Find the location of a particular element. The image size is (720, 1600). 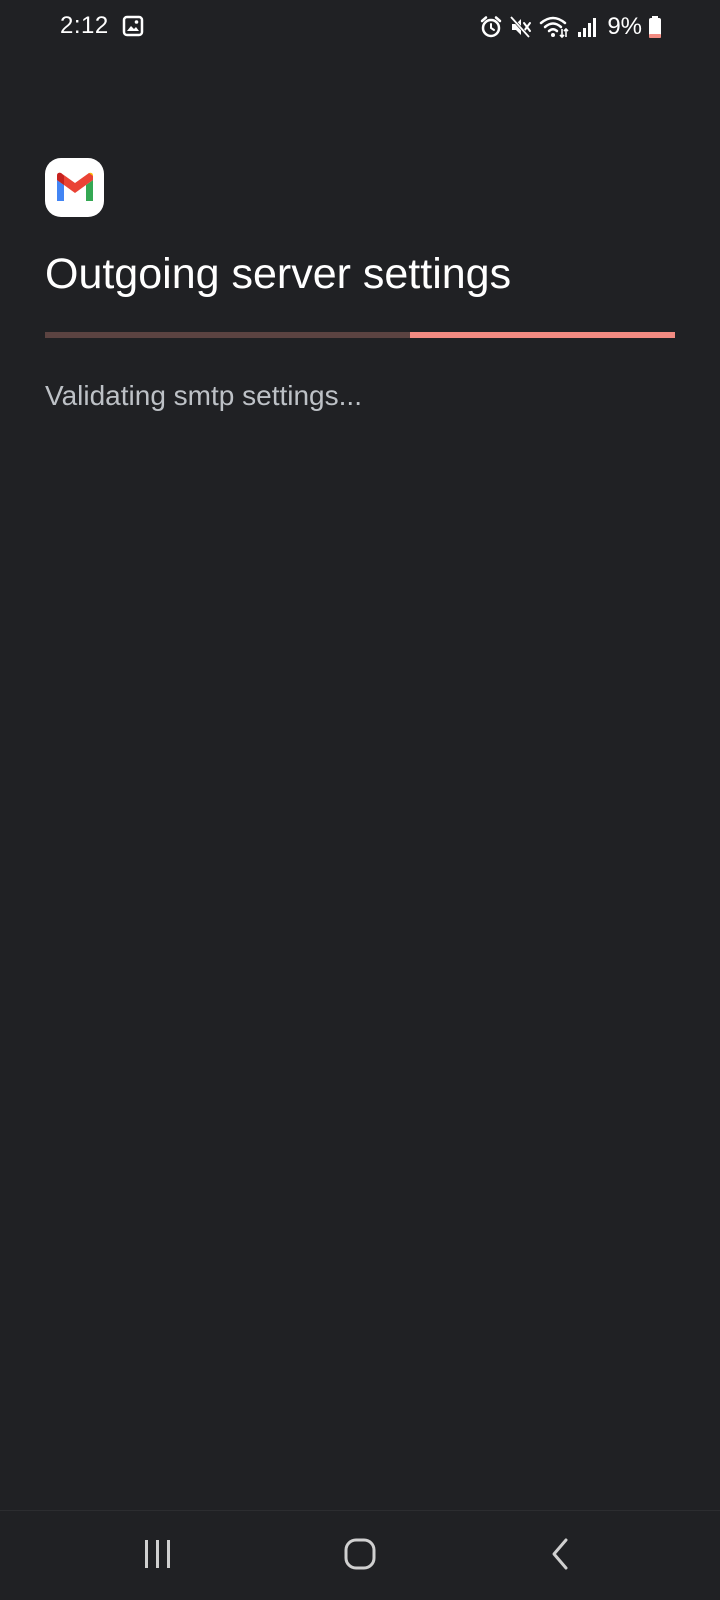

recents-button is located at coordinates (158, 1556).